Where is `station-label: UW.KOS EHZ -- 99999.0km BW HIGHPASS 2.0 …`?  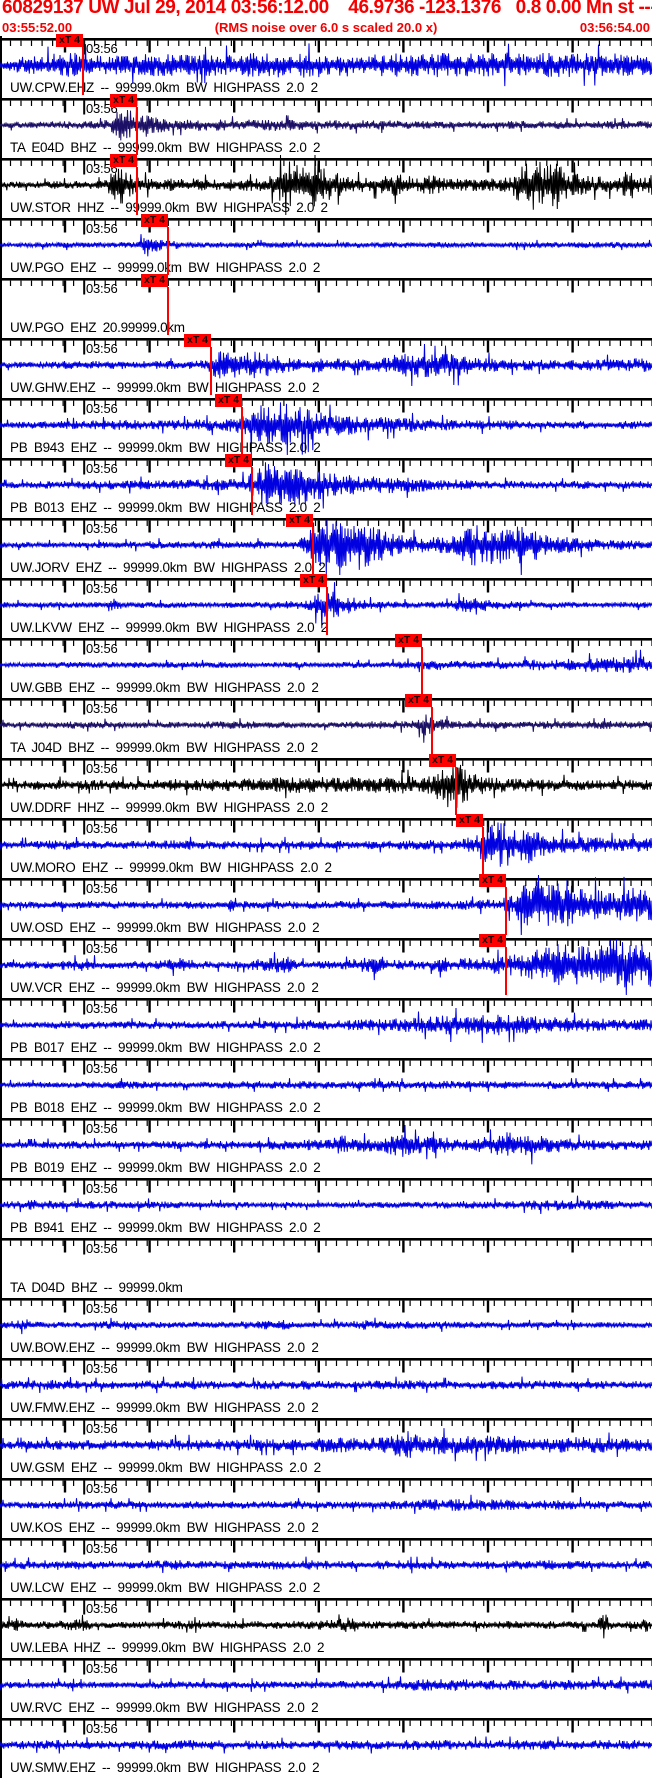 station-label: UW.KOS EHZ -- 99999.0km BW HIGHPASS 2.0 … is located at coordinates (164, 1527).